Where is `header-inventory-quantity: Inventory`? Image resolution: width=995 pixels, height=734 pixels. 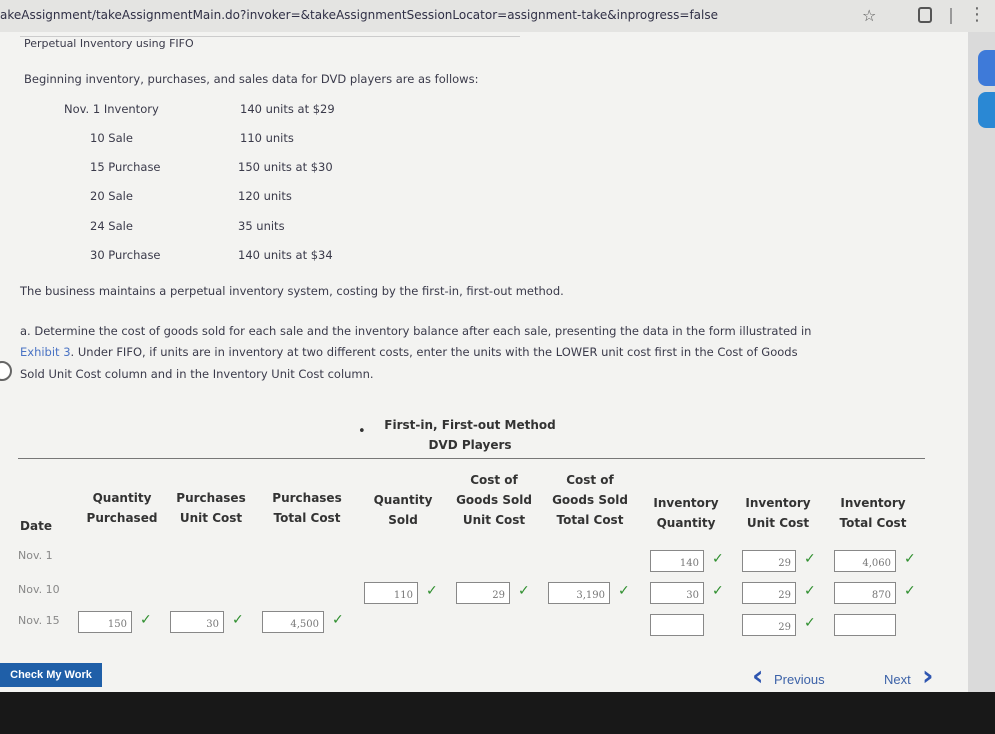 header-inventory-quantity: Inventory is located at coordinates (686, 503).